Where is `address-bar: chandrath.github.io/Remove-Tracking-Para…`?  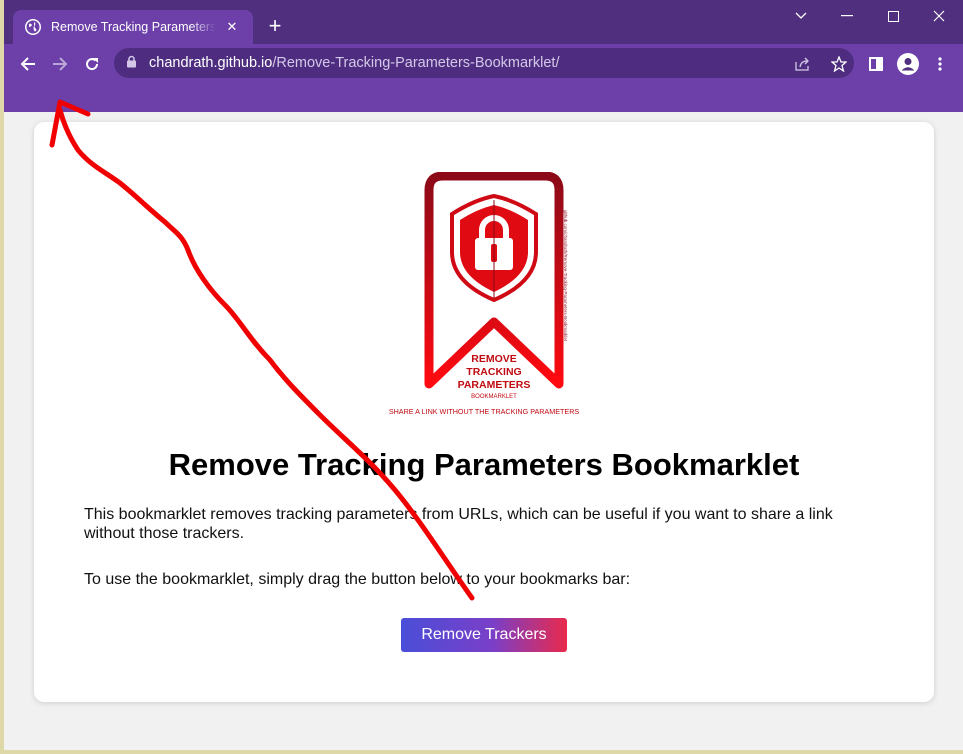
address-bar: chandrath.github.io/Remove-Tracking-Para… is located at coordinates (484, 63).